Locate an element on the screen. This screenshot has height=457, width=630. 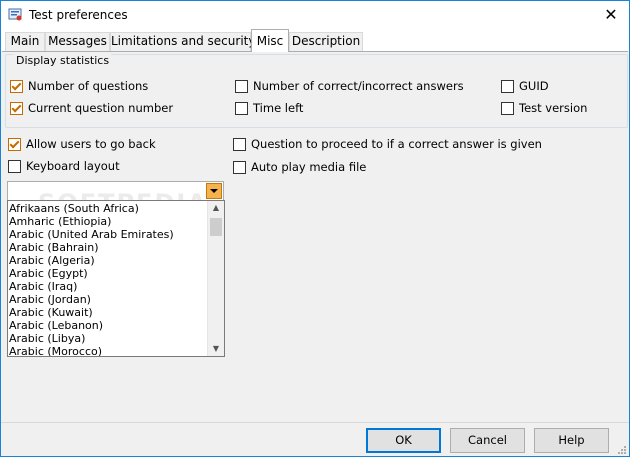
tab-messages: Messages is located at coordinates (77, 41).